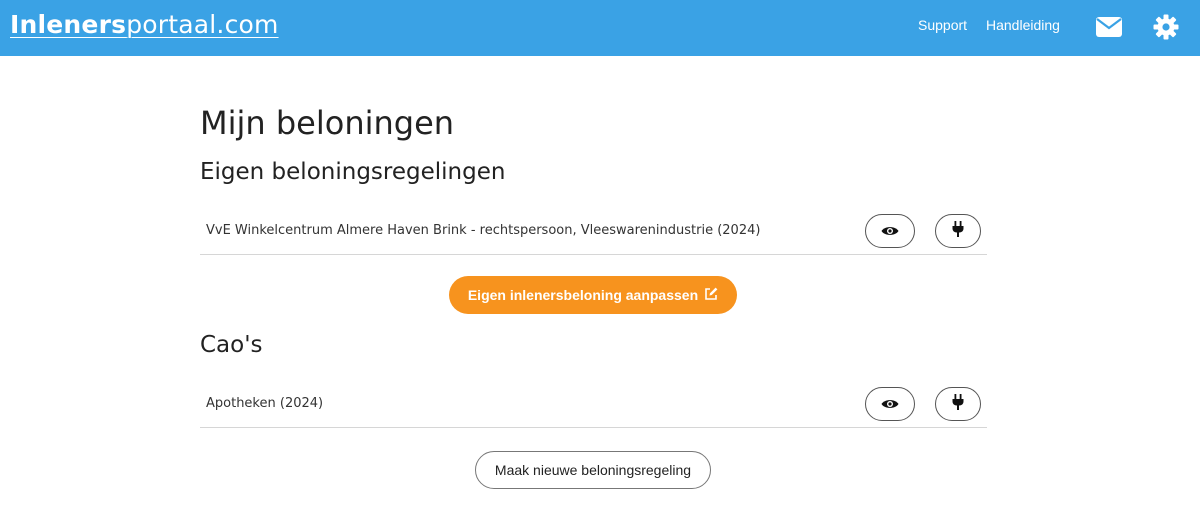  I want to click on nav-handleiding-link: Handleiding, so click(1023, 25).